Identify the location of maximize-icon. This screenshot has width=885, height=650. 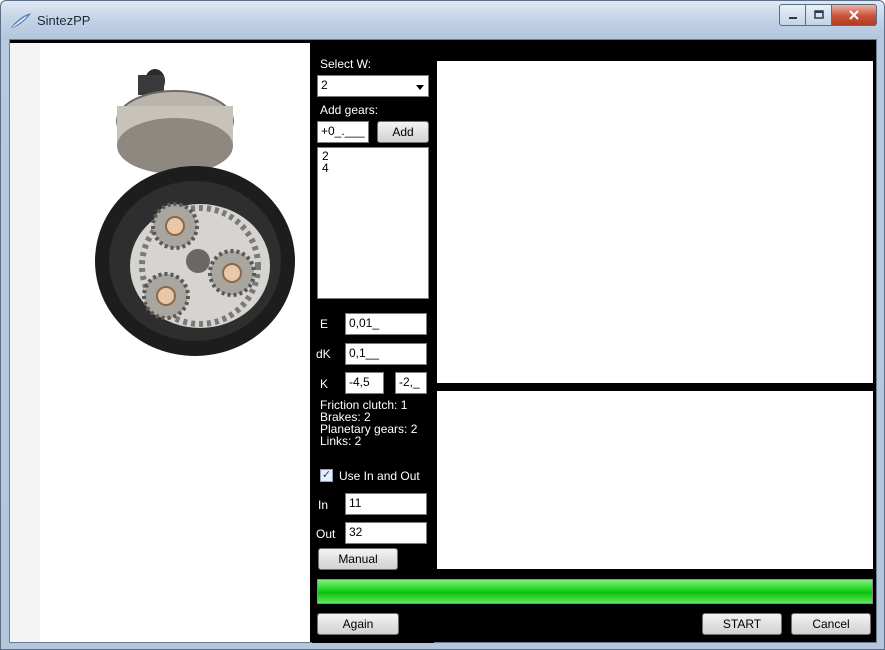
(818, 14).